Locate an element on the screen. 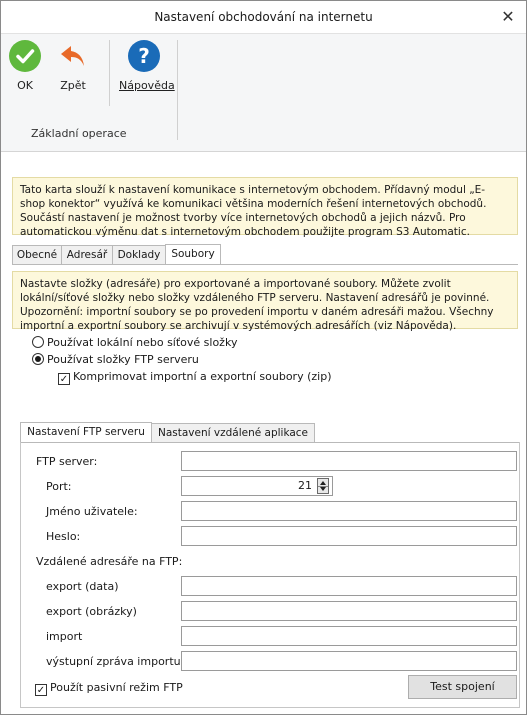  passive-mode-checkbox: ✓ Použít pasivní režim FTP is located at coordinates (109, 688).